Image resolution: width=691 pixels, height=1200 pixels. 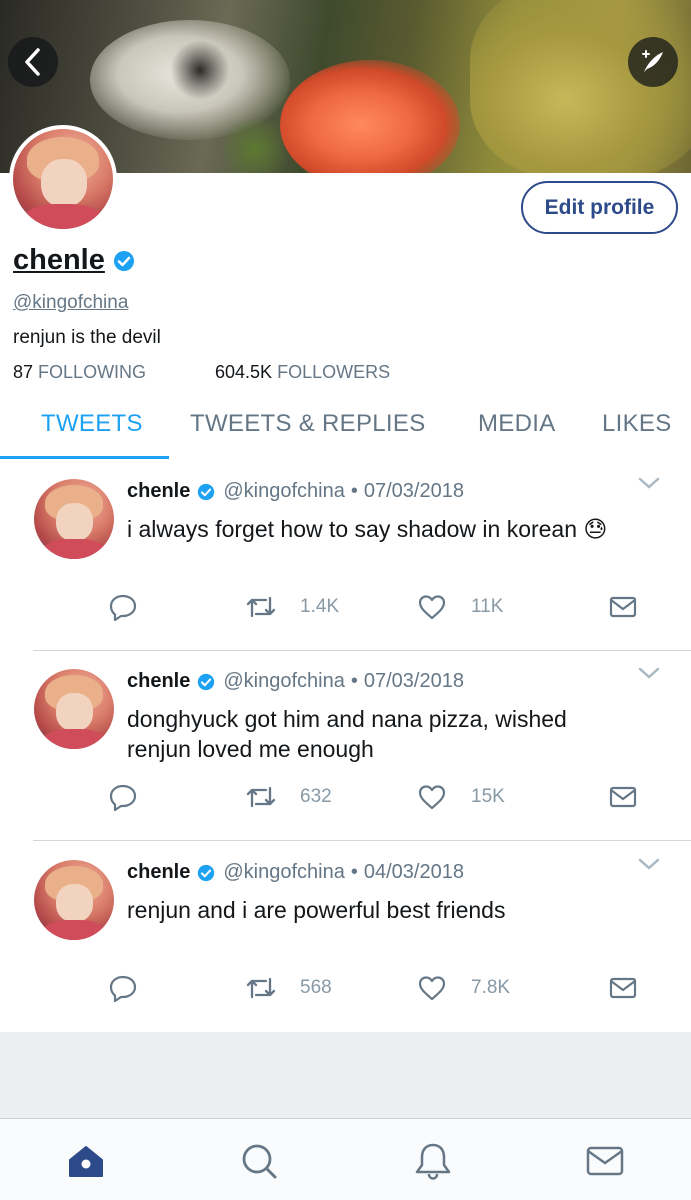 What do you see at coordinates (320, 606) in the screenshot?
I see `retweet-count: 1.4K` at bounding box center [320, 606].